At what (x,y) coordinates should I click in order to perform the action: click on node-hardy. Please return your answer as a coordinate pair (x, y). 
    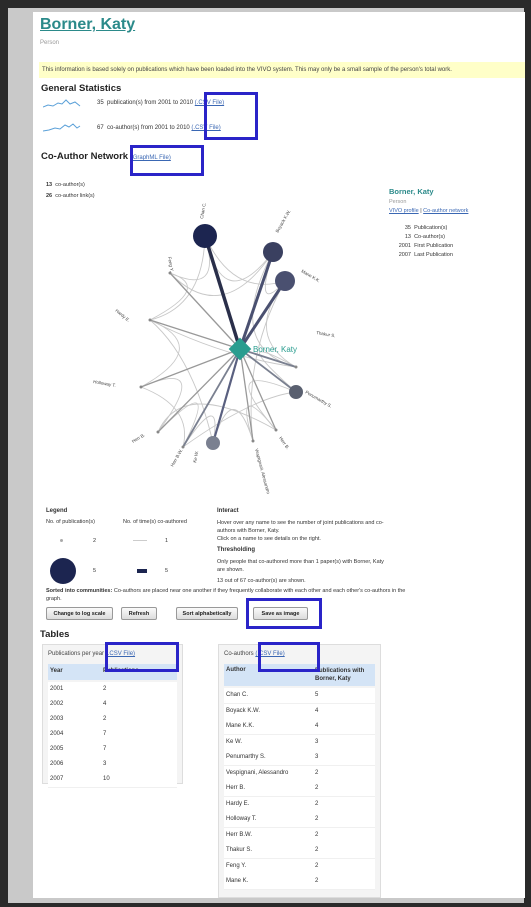
    Looking at the image, I should click on (150, 320).